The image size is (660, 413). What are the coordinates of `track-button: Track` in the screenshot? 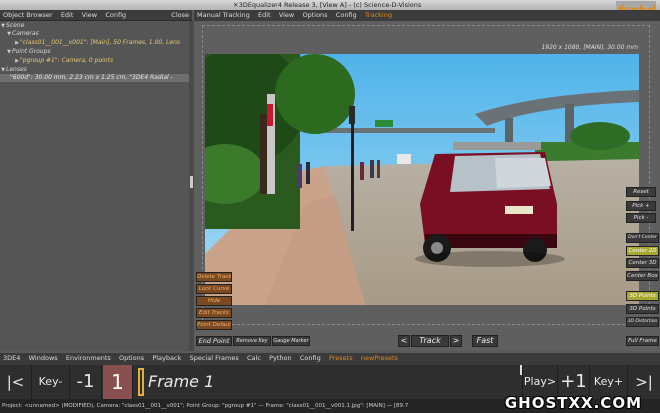 It's located at (430, 341).